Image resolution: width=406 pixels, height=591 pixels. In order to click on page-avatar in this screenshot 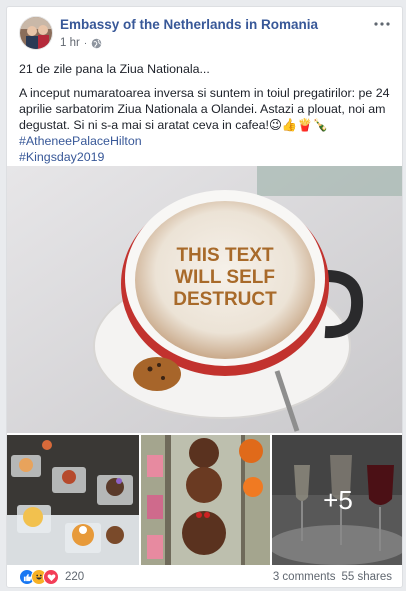, I will do `click(36, 33)`.